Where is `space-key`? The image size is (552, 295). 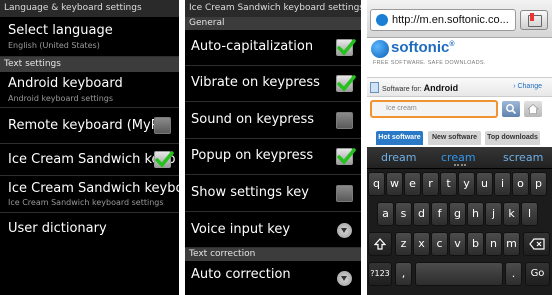
space-key is located at coordinates (459, 274).